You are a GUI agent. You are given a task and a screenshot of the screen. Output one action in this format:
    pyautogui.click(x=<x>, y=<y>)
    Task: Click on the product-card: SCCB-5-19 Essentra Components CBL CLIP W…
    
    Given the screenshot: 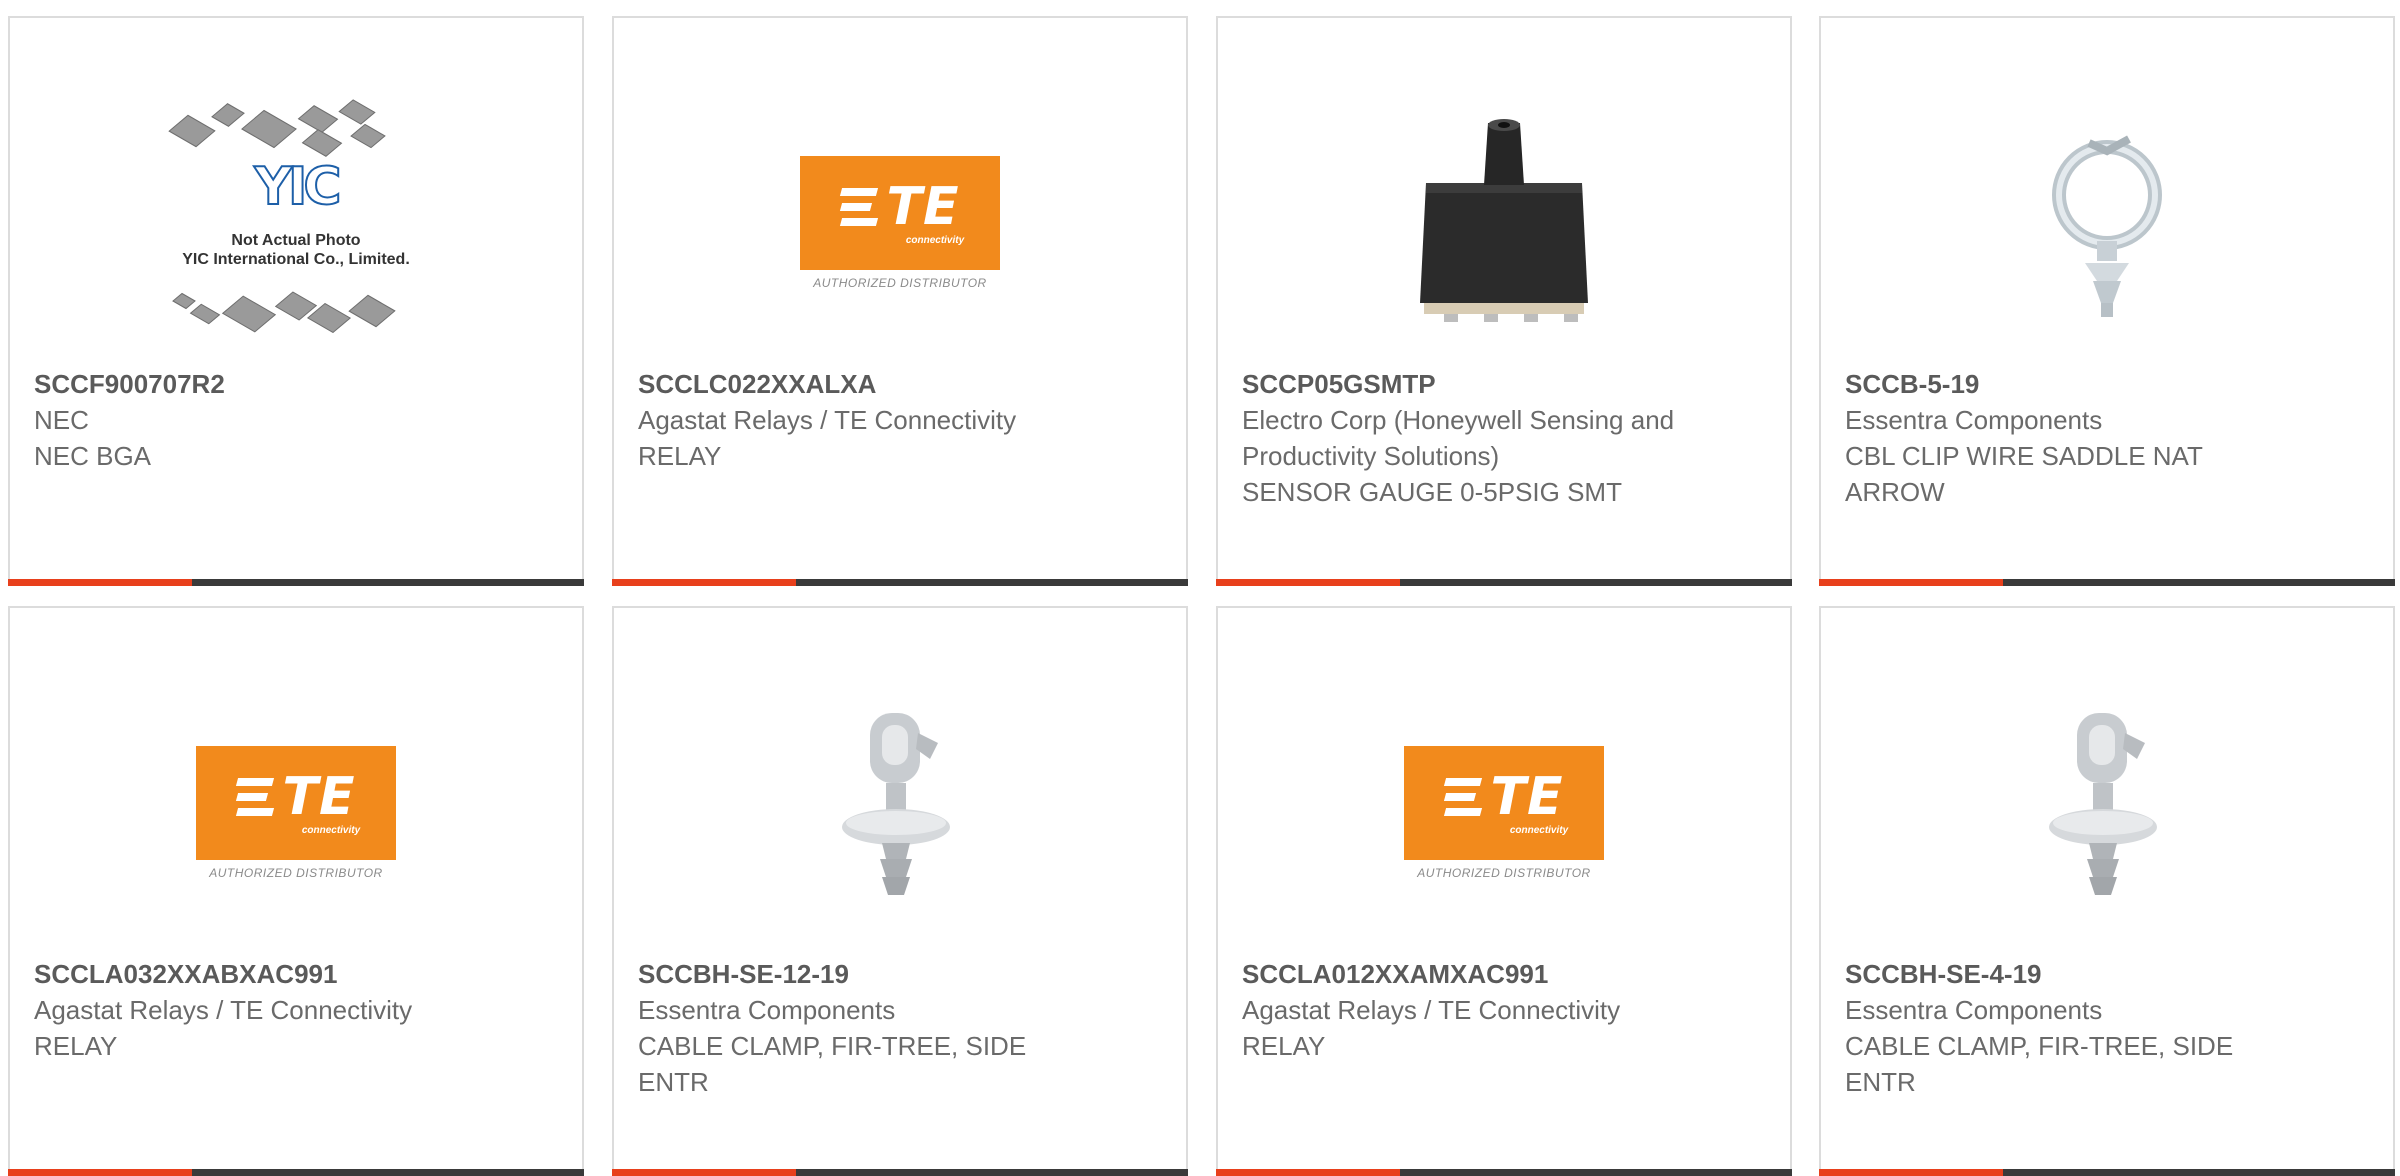 What is the action you would take?
    pyautogui.click(x=2107, y=301)
    